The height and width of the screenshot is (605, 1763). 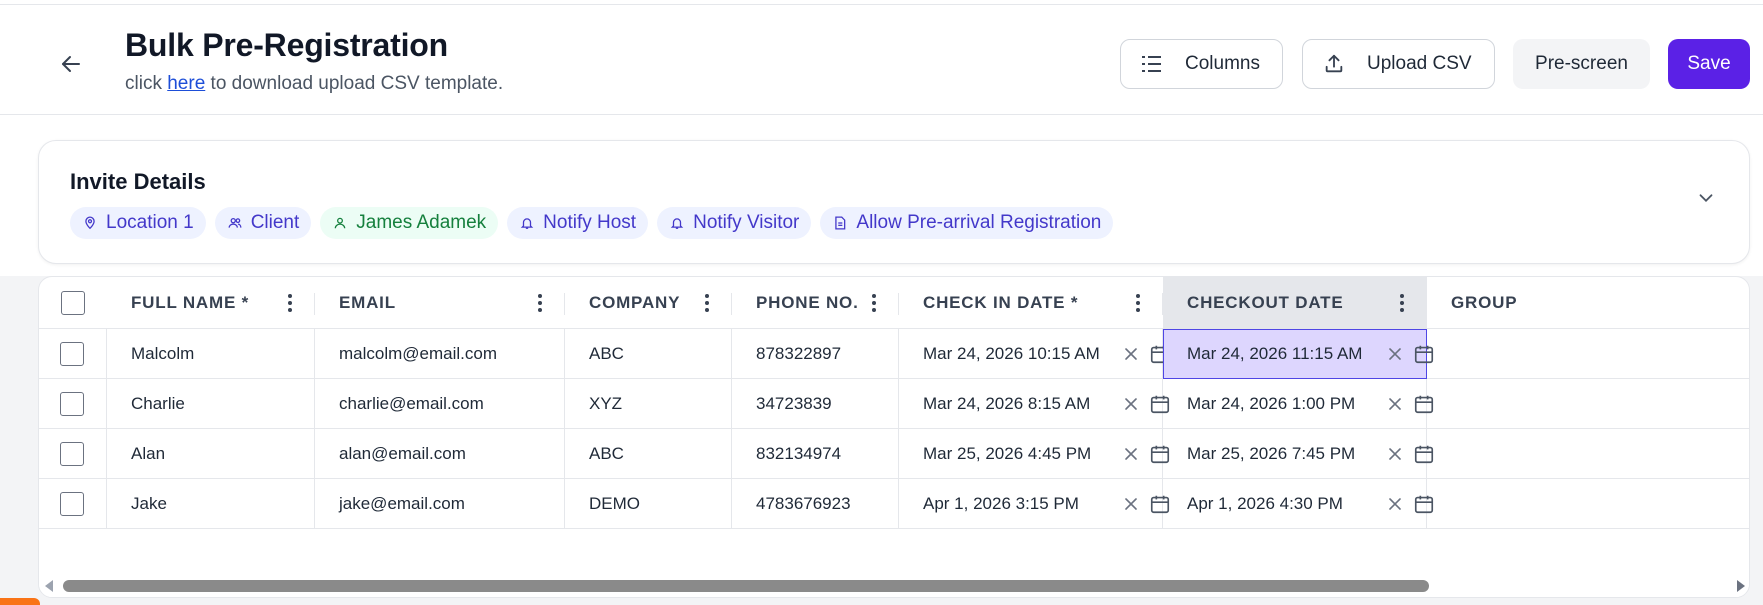 I want to click on select-all-header, so click(x=73, y=303).